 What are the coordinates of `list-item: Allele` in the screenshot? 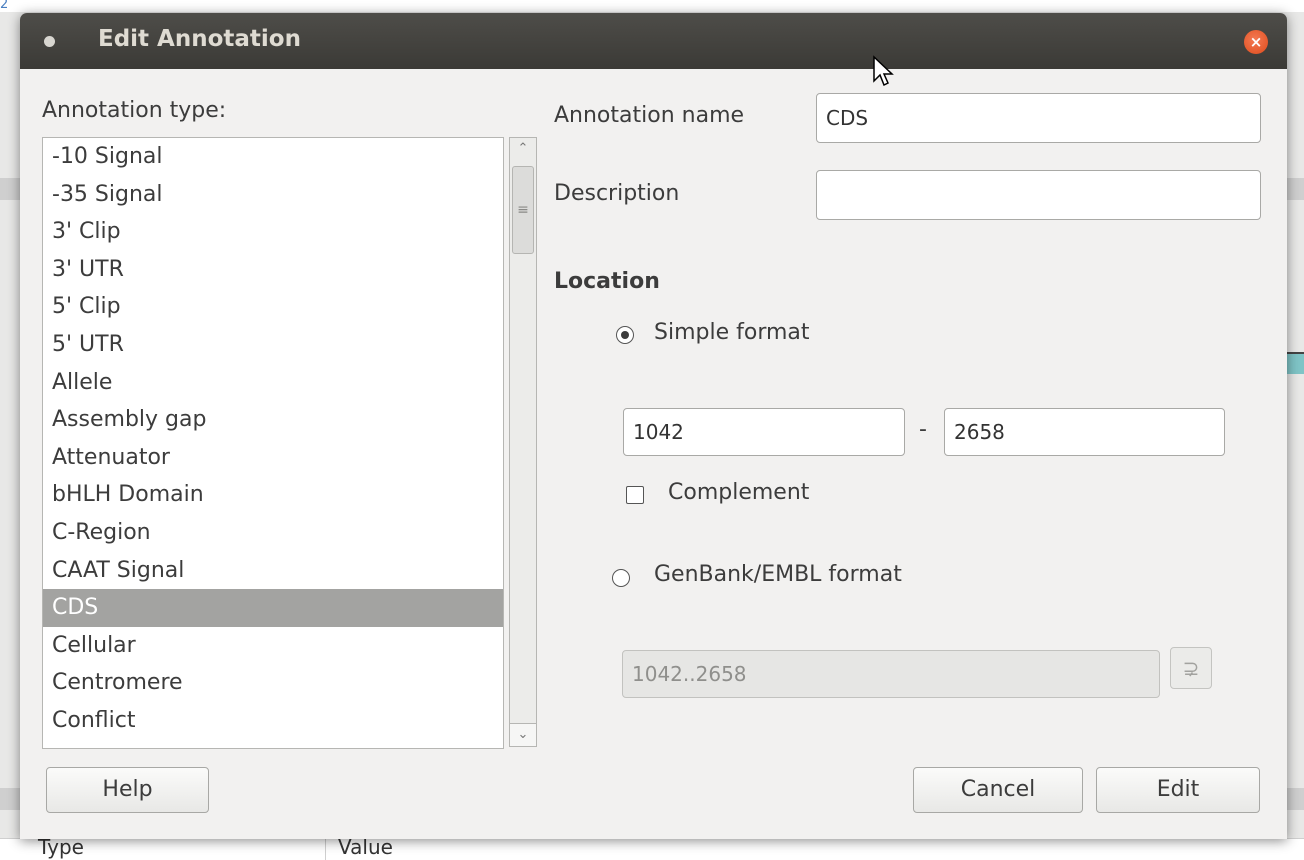 It's located at (273, 383).